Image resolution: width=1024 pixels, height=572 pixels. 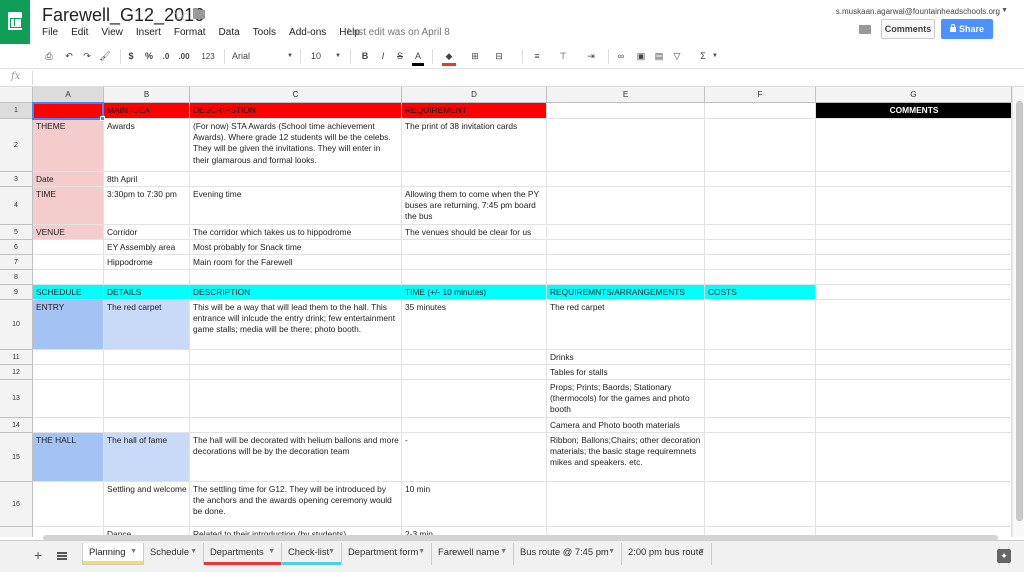 I want to click on sheet-tab: Department form ▼, so click(x=387, y=554).